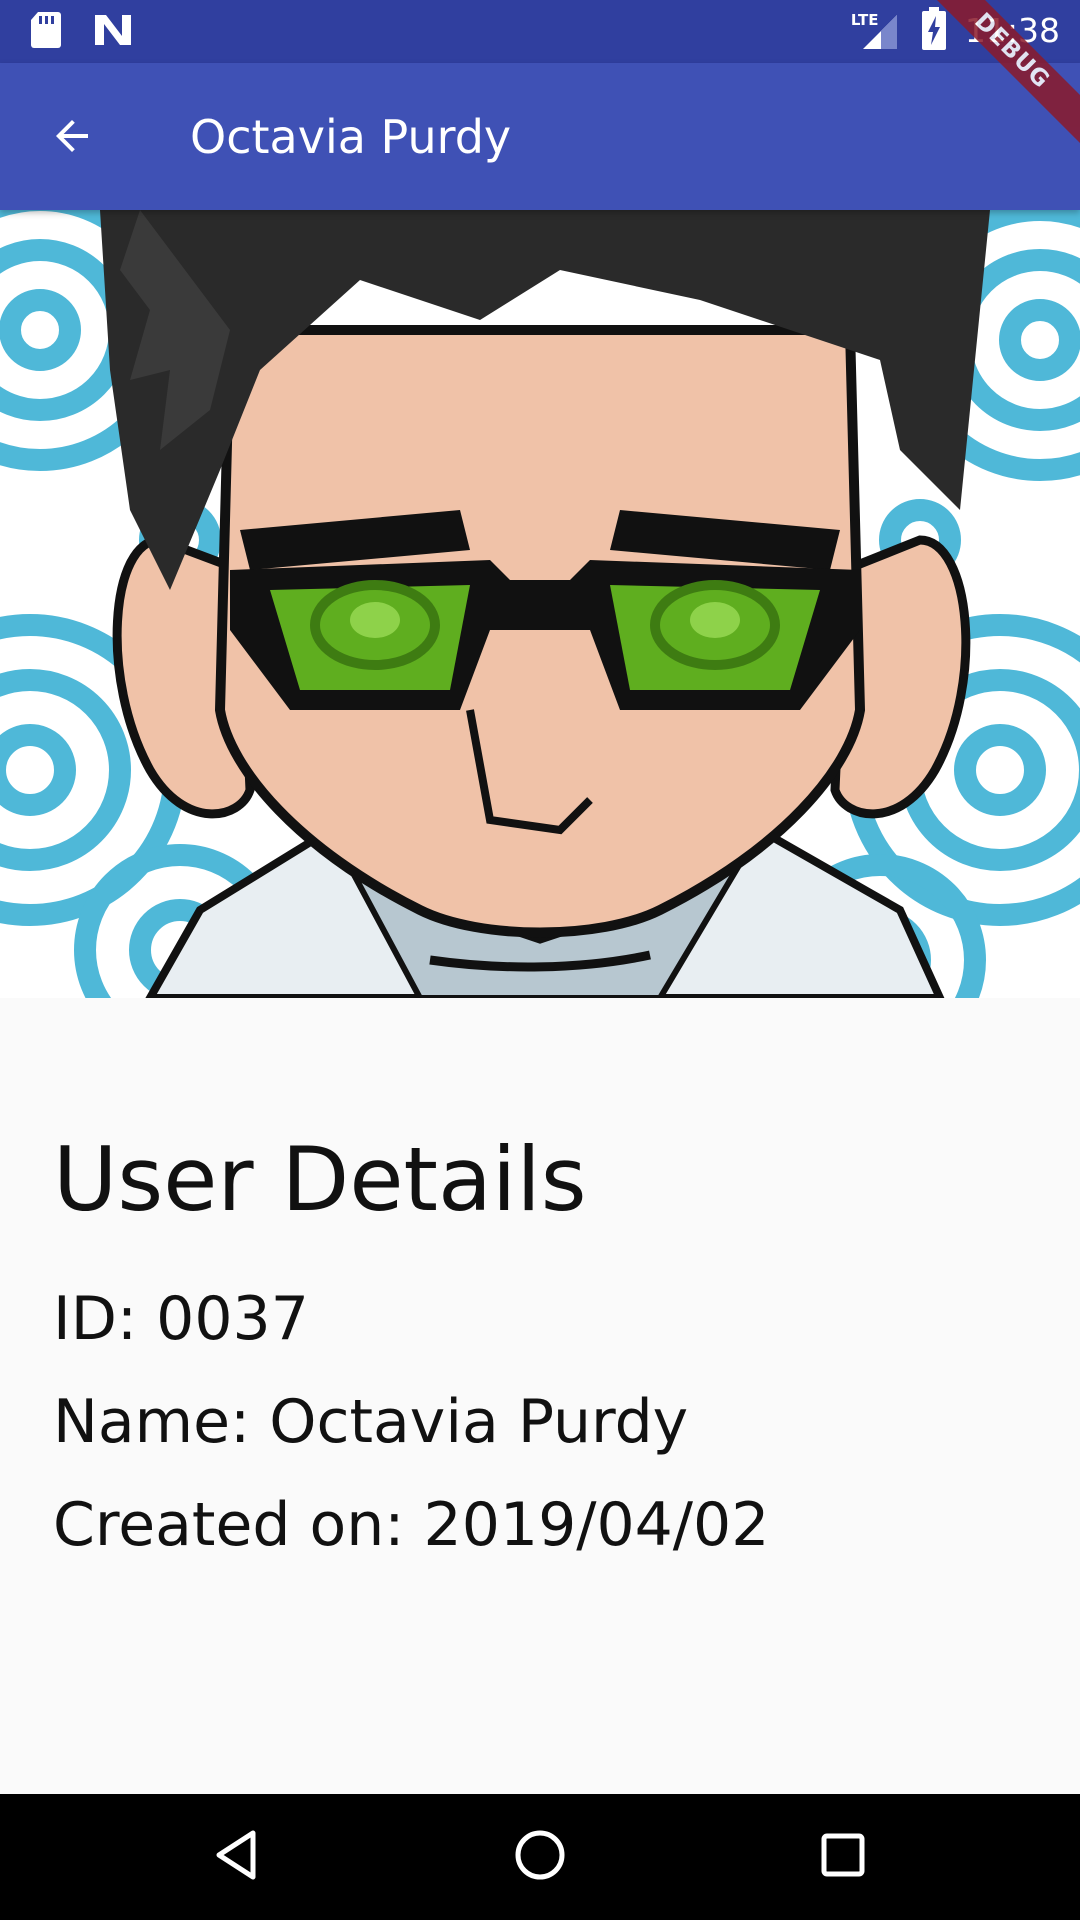  Describe the element at coordinates (934, 31) in the screenshot. I see `battery-charging-icon` at that location.